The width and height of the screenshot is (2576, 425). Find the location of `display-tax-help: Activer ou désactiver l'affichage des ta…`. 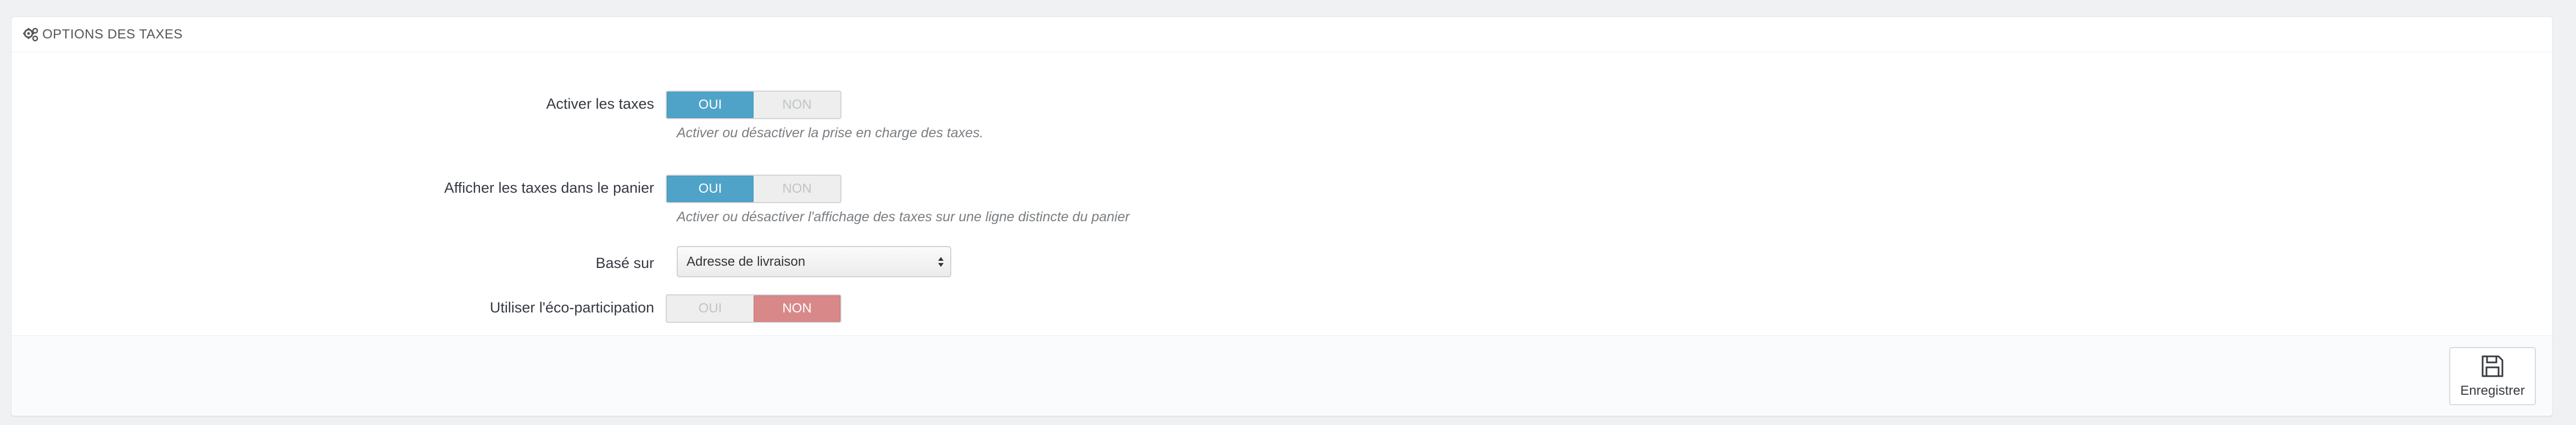

display-tax-help: Activer ou désactiver l'affichage des ta… is located at coordinates (903, 217).